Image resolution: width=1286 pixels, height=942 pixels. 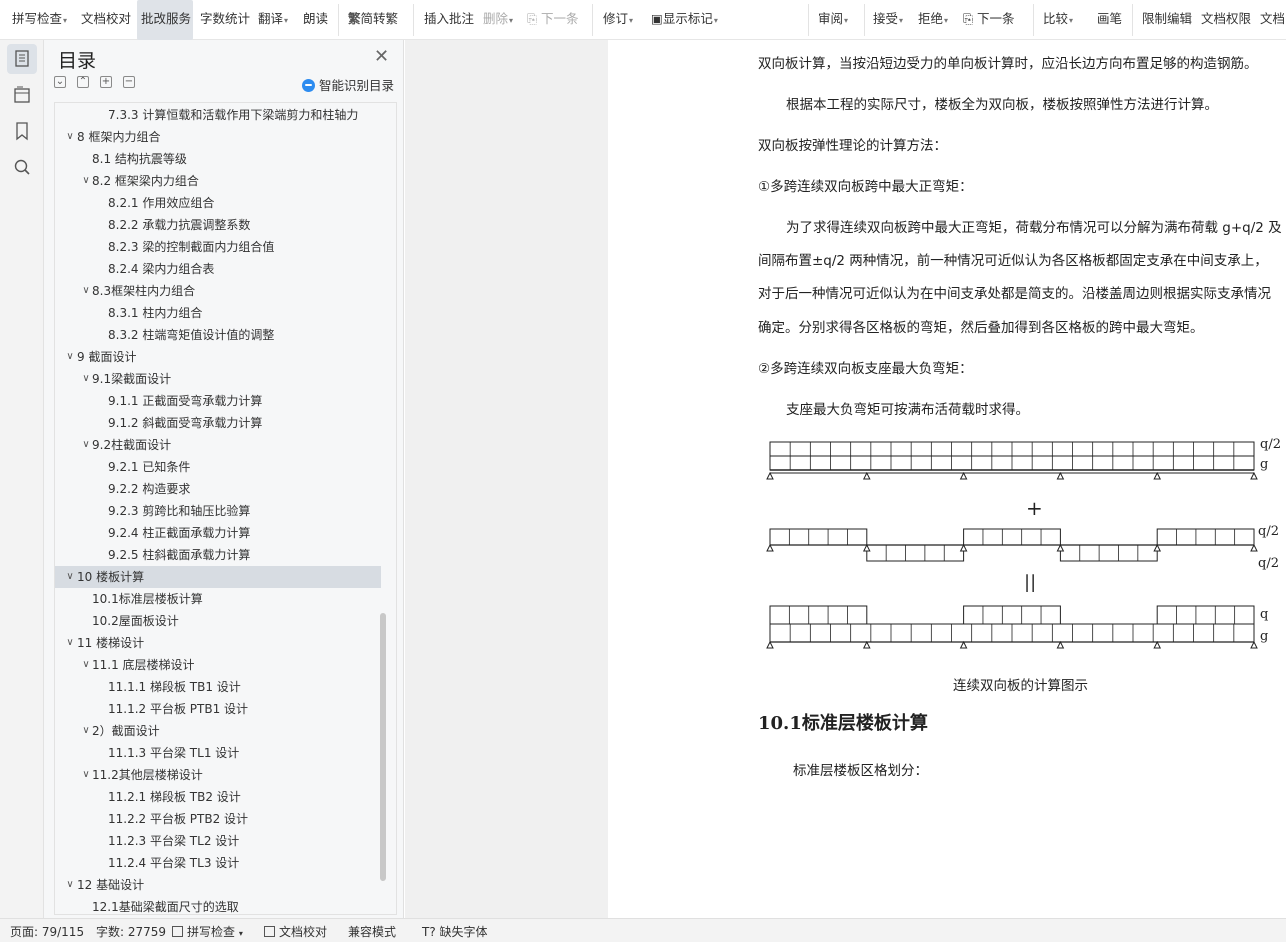 What do you see at coordinates (218, 269) in the screenshot?
I see `toc-item: 8.2.4 梁内力组合表` at bounding box center [218, 269].